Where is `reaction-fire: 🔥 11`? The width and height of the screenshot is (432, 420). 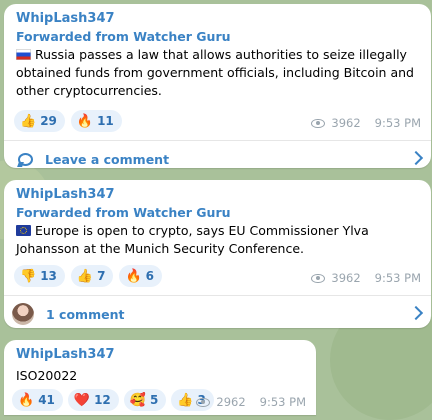 reaction-fire: 🔥 11 is located at coordinates (96, 121).